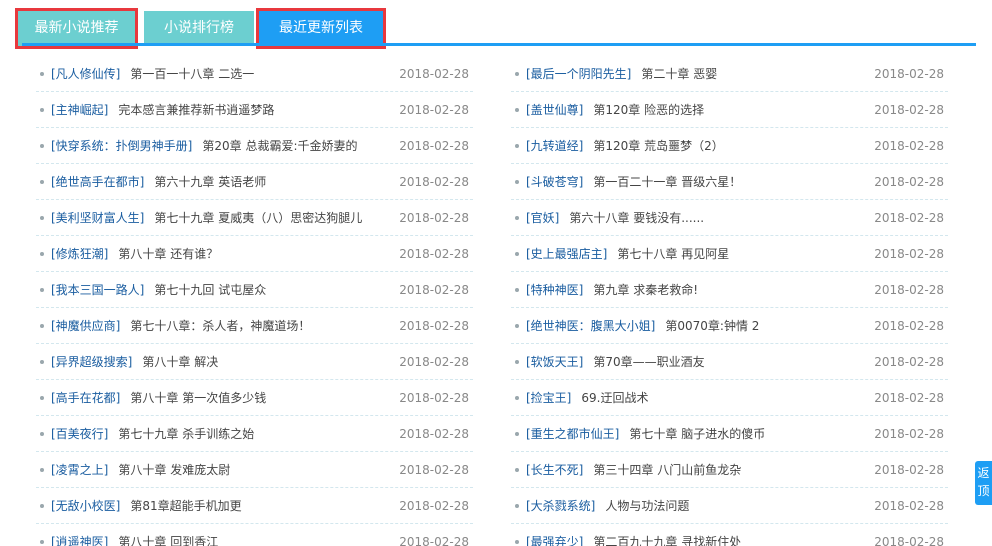  What do you see at coordinates (168, 540) in the screenshot?
I see `chapter-link: 第八十章 回到香江` at bounding box center [168, 540].